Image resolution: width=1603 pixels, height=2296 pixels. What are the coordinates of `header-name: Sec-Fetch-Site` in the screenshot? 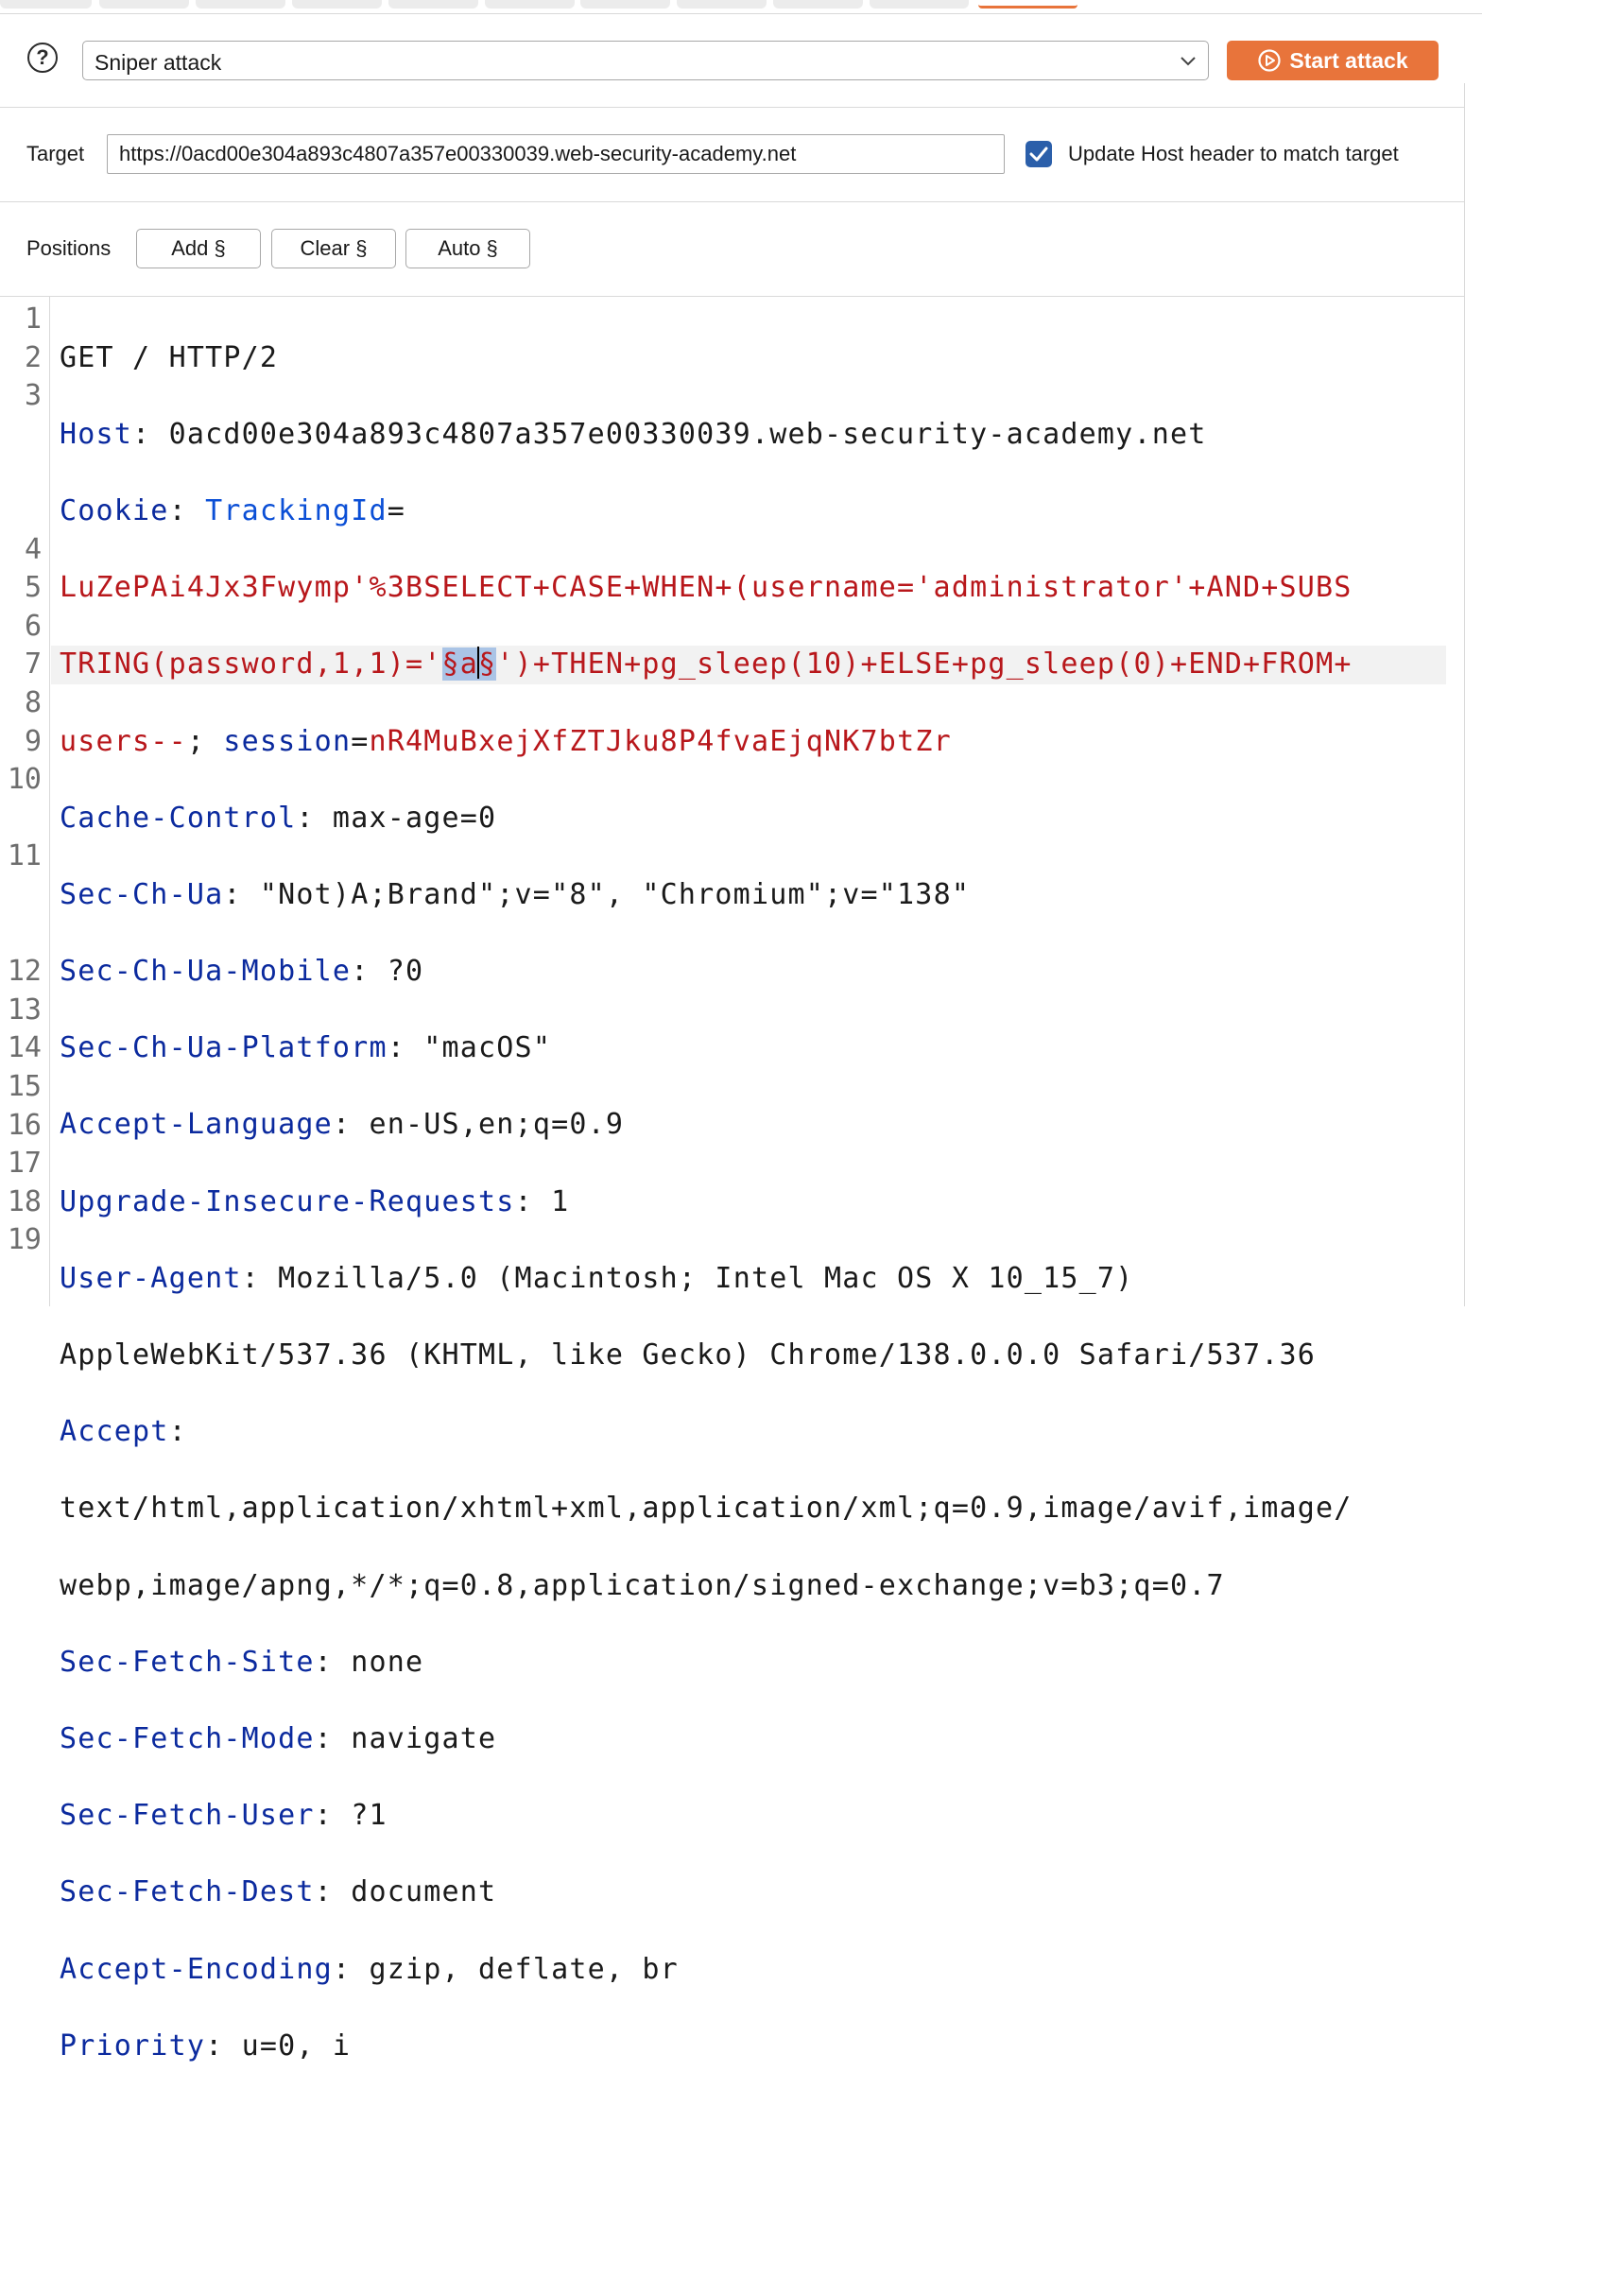 It's located at (187, 1662).